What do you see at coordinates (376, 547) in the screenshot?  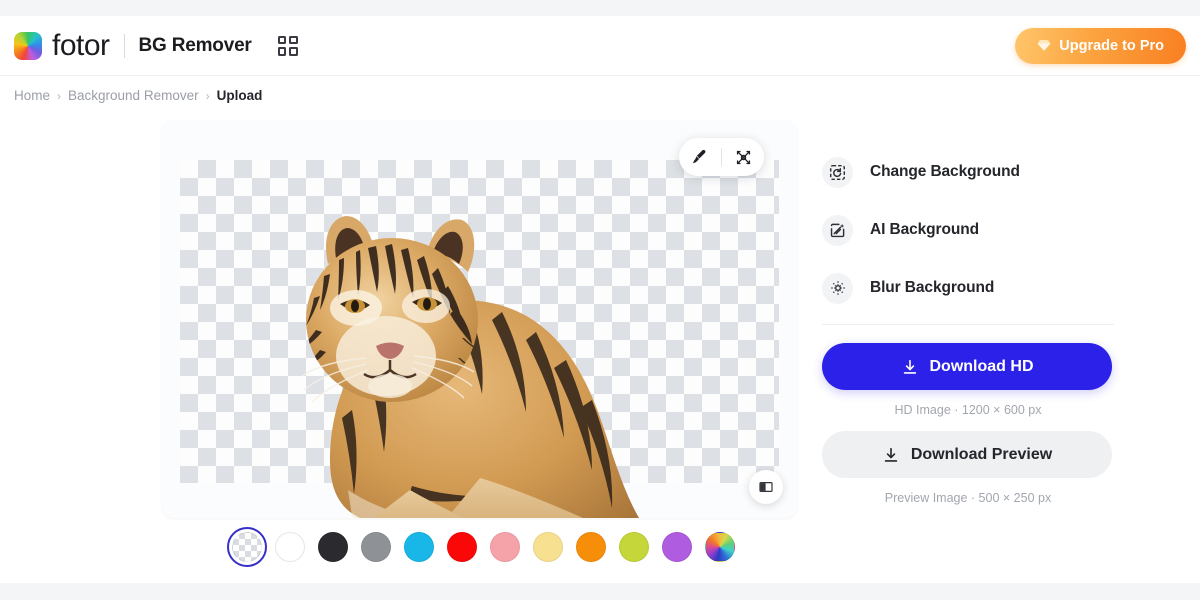 I see `swatch-gray` at bounding box center [376, 547].